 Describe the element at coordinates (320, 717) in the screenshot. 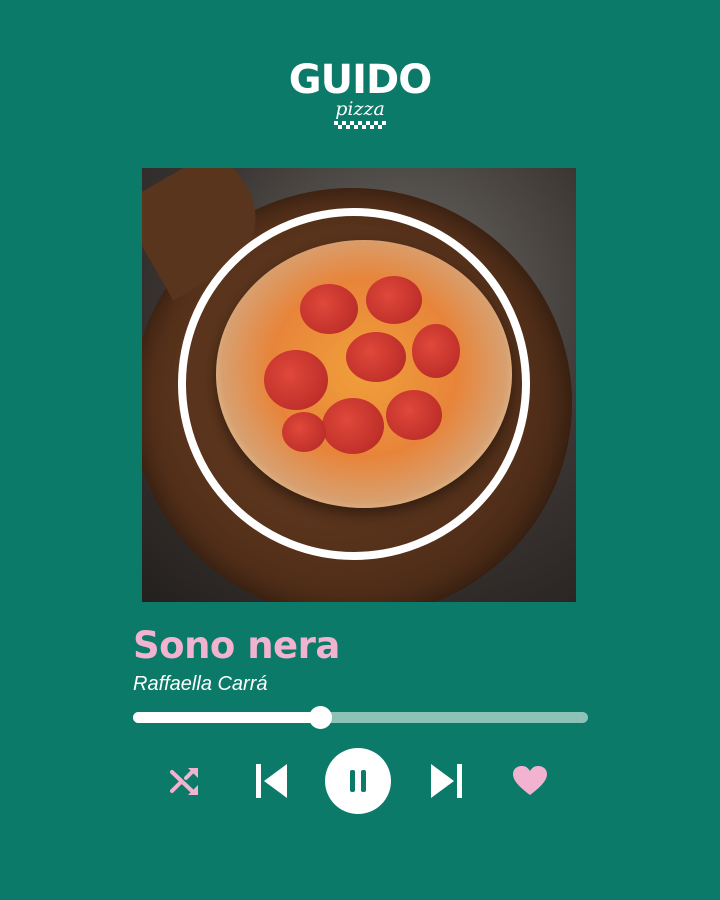

I see `progress-knob` at that location.